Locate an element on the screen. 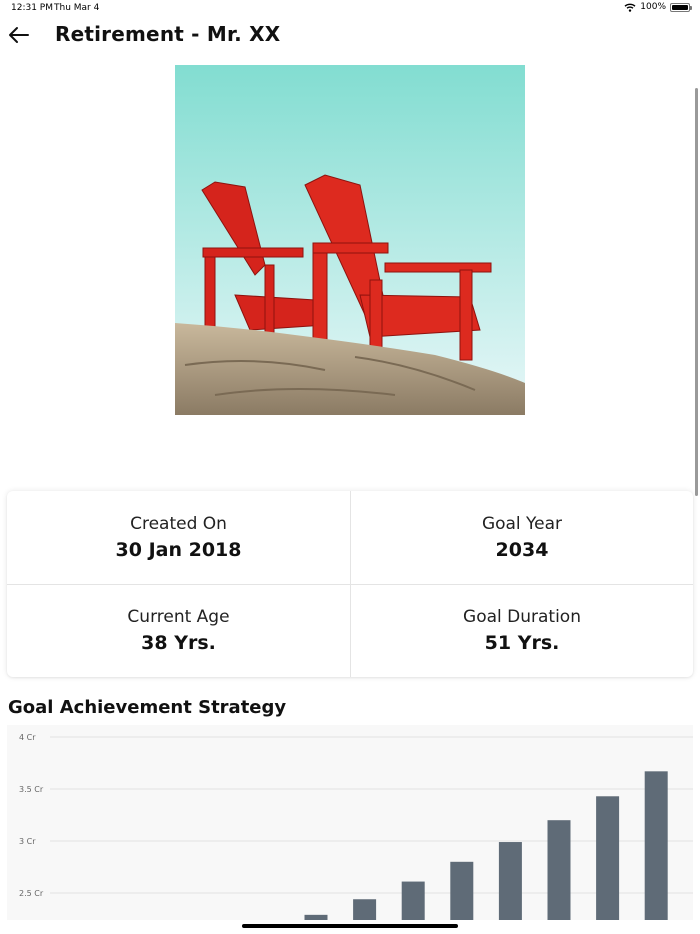  battery-percent: 100% is located at coordinates (653, 7).